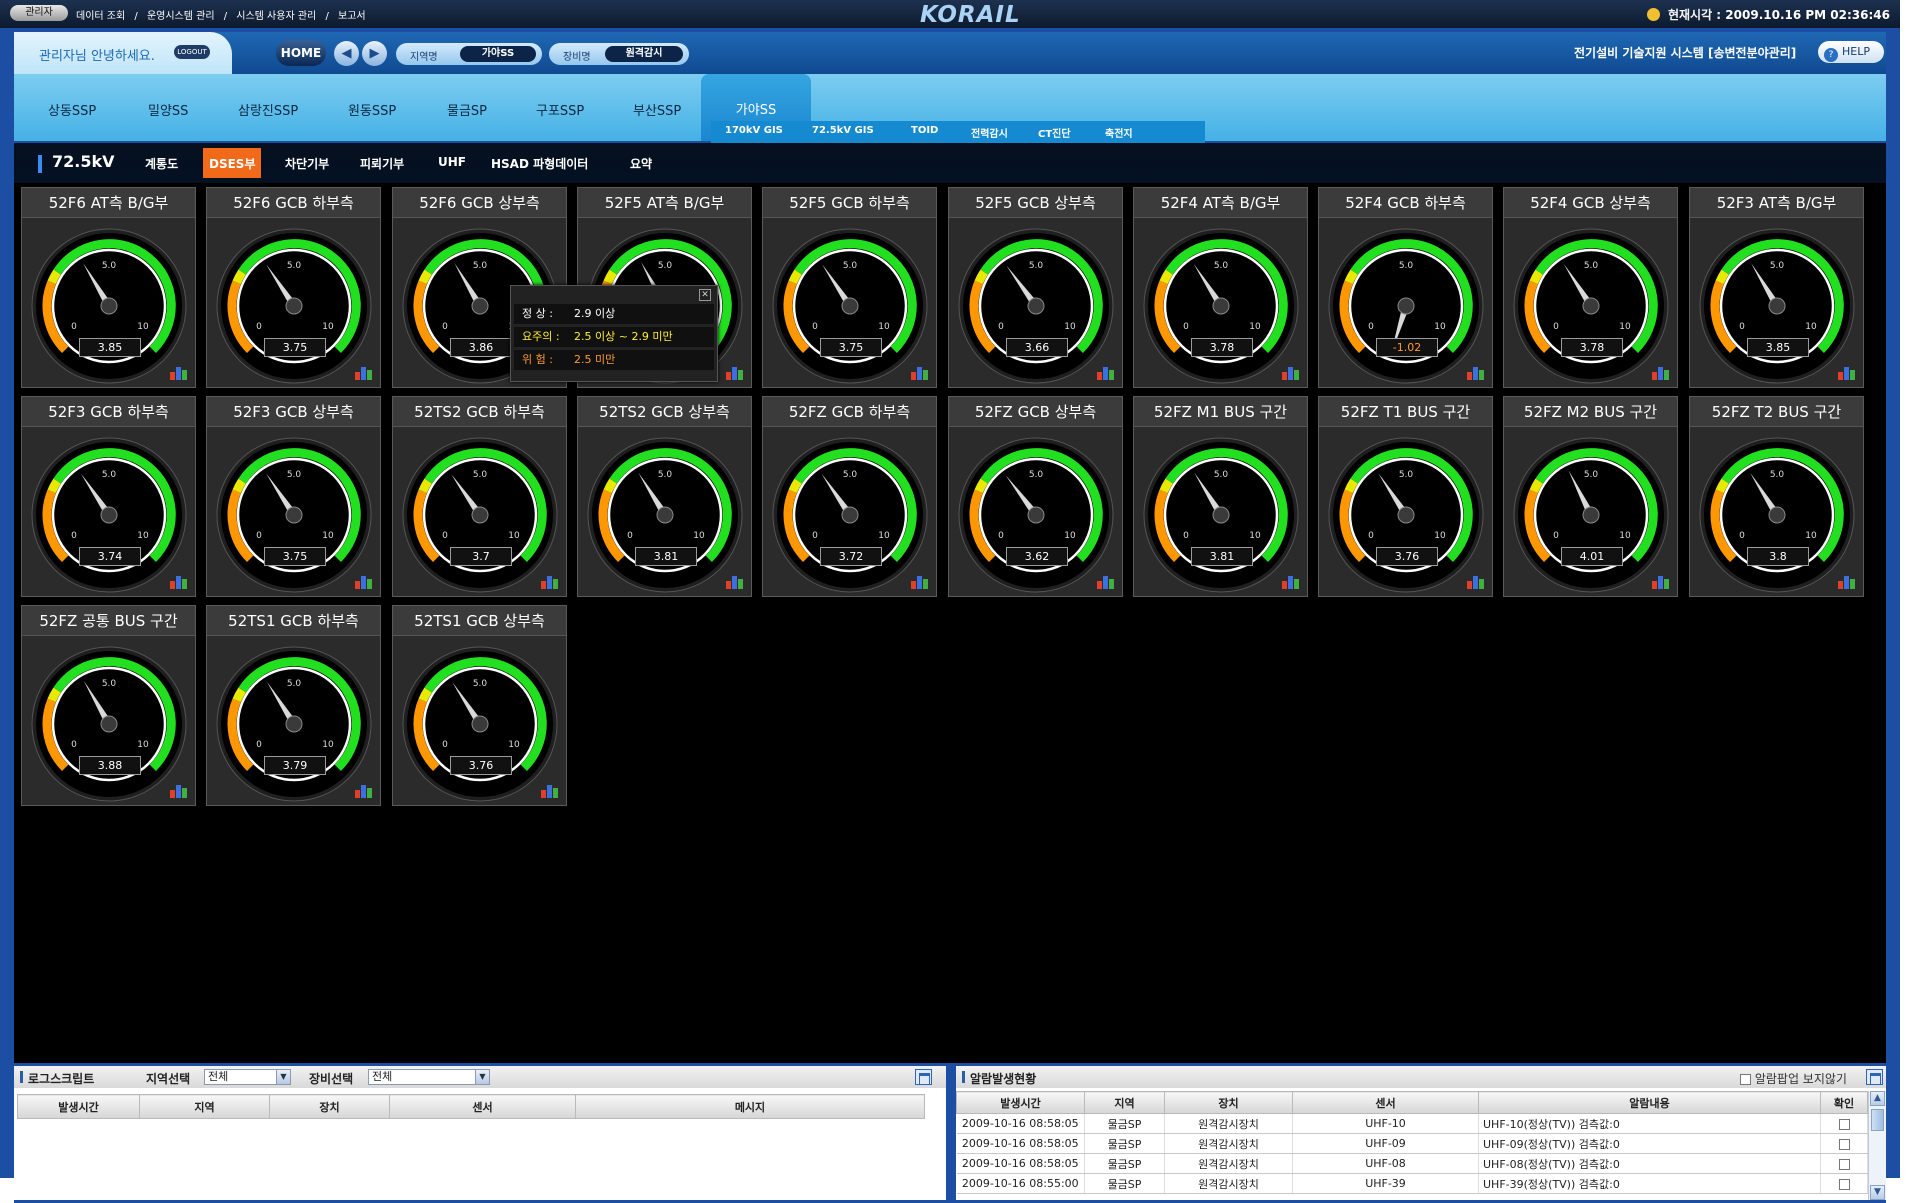 Image resolution: width=1921 pixels, height=1203 pixels. What do you see at coordinates (989, 132) in the screenshot?
I see `subtab-power-monitor: 전력감시` at bounding box center [989, 132].